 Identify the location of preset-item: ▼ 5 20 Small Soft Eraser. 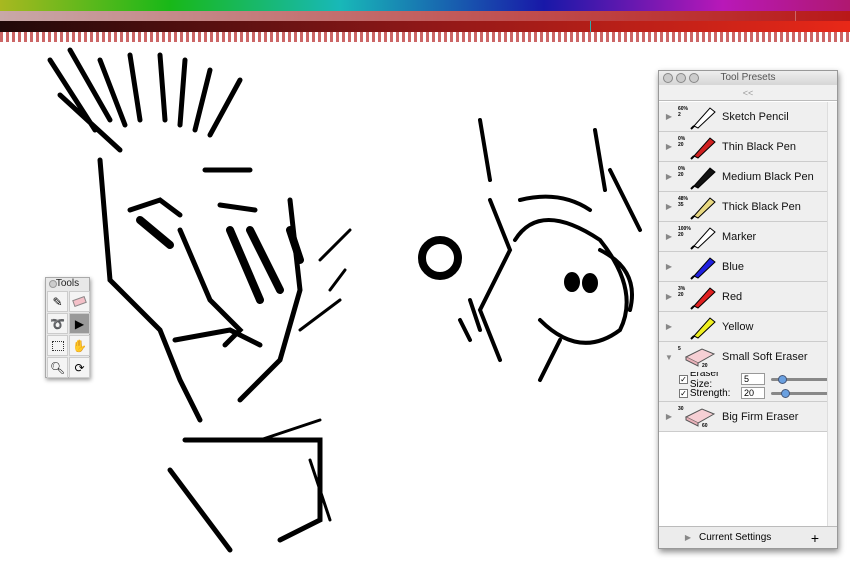
(743, 357).